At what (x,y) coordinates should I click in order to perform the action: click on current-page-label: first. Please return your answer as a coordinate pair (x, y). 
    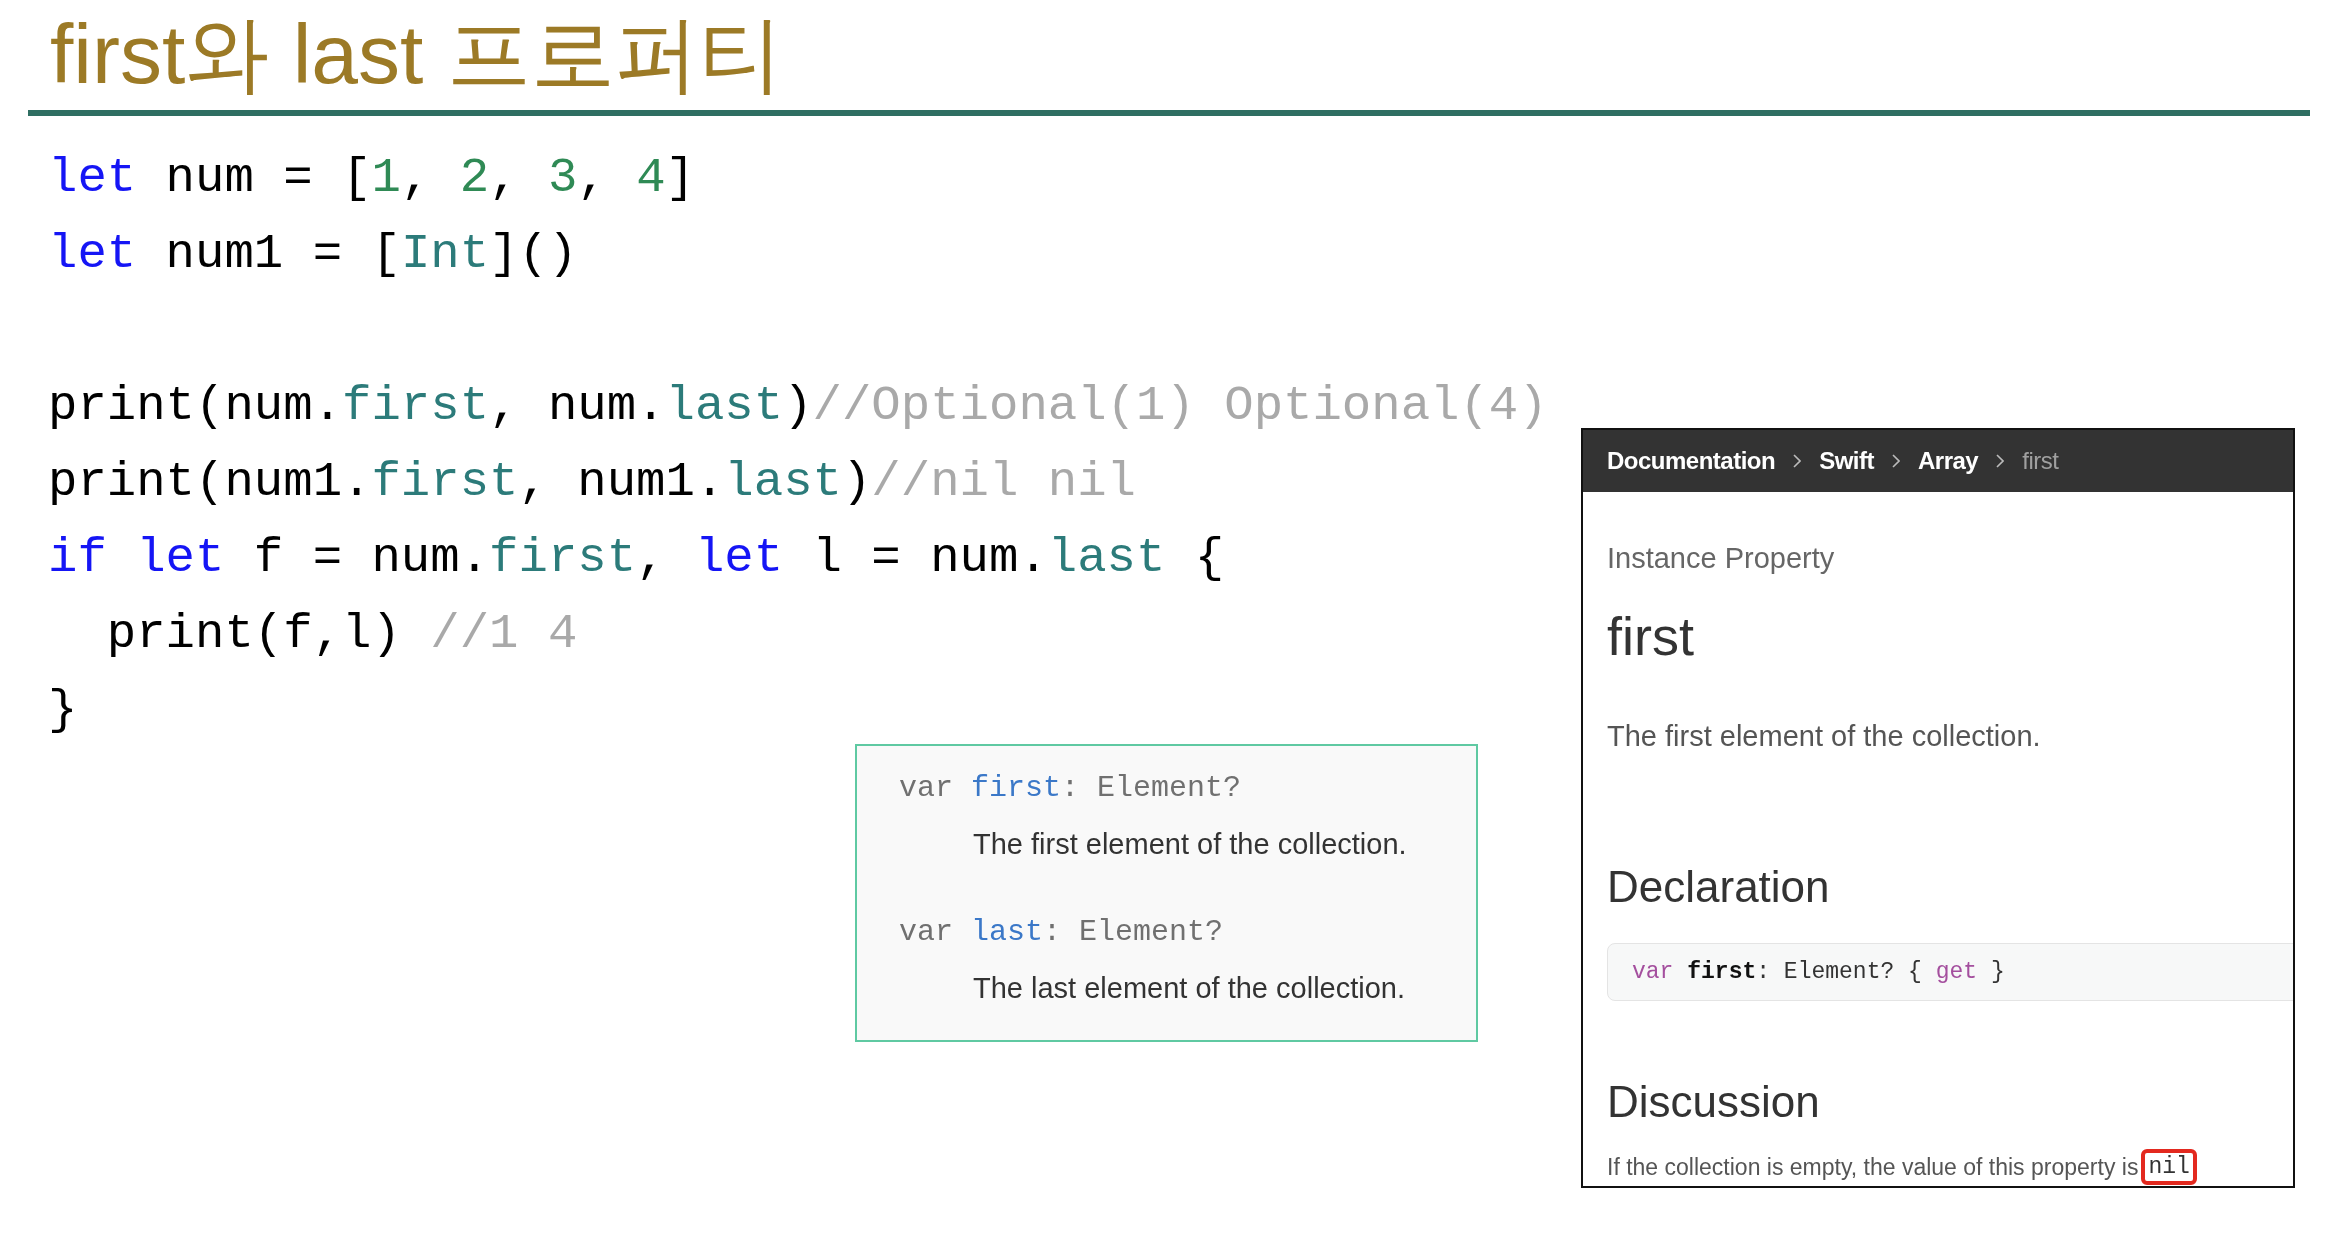
    Looking at the image, I should click on (2040, 461).